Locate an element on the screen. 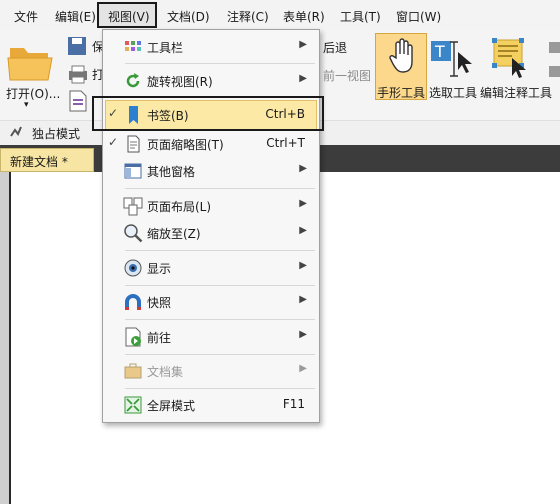 This screenshot has height=504, width=560. document-tab: 新建文档 * is located at coordinates (47, 160).